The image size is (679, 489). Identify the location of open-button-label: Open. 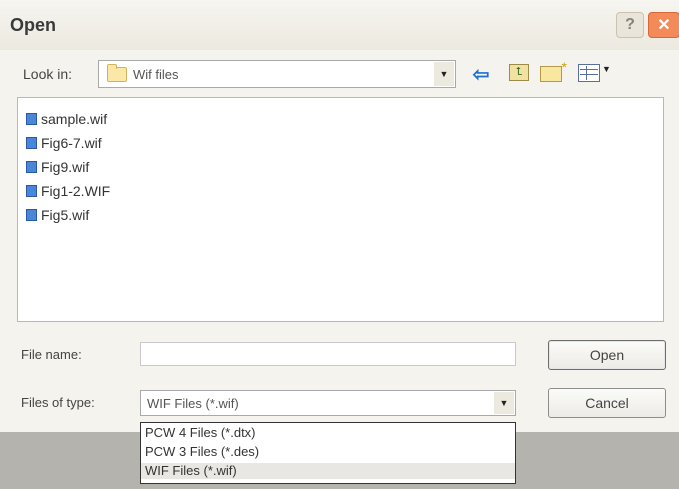
(607, 355).